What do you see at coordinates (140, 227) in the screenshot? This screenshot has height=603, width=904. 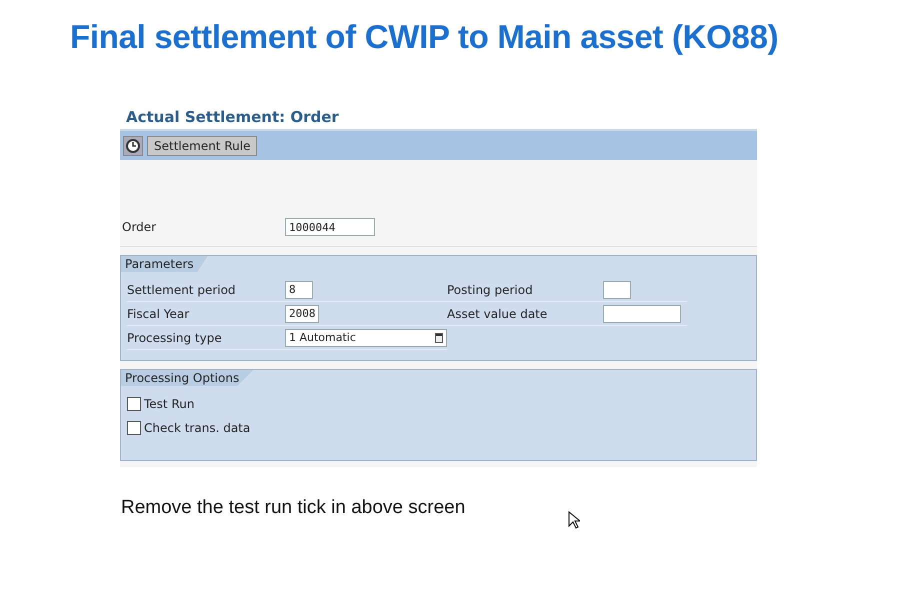 I see `order-label: Order` at bounding box center [140, 227].